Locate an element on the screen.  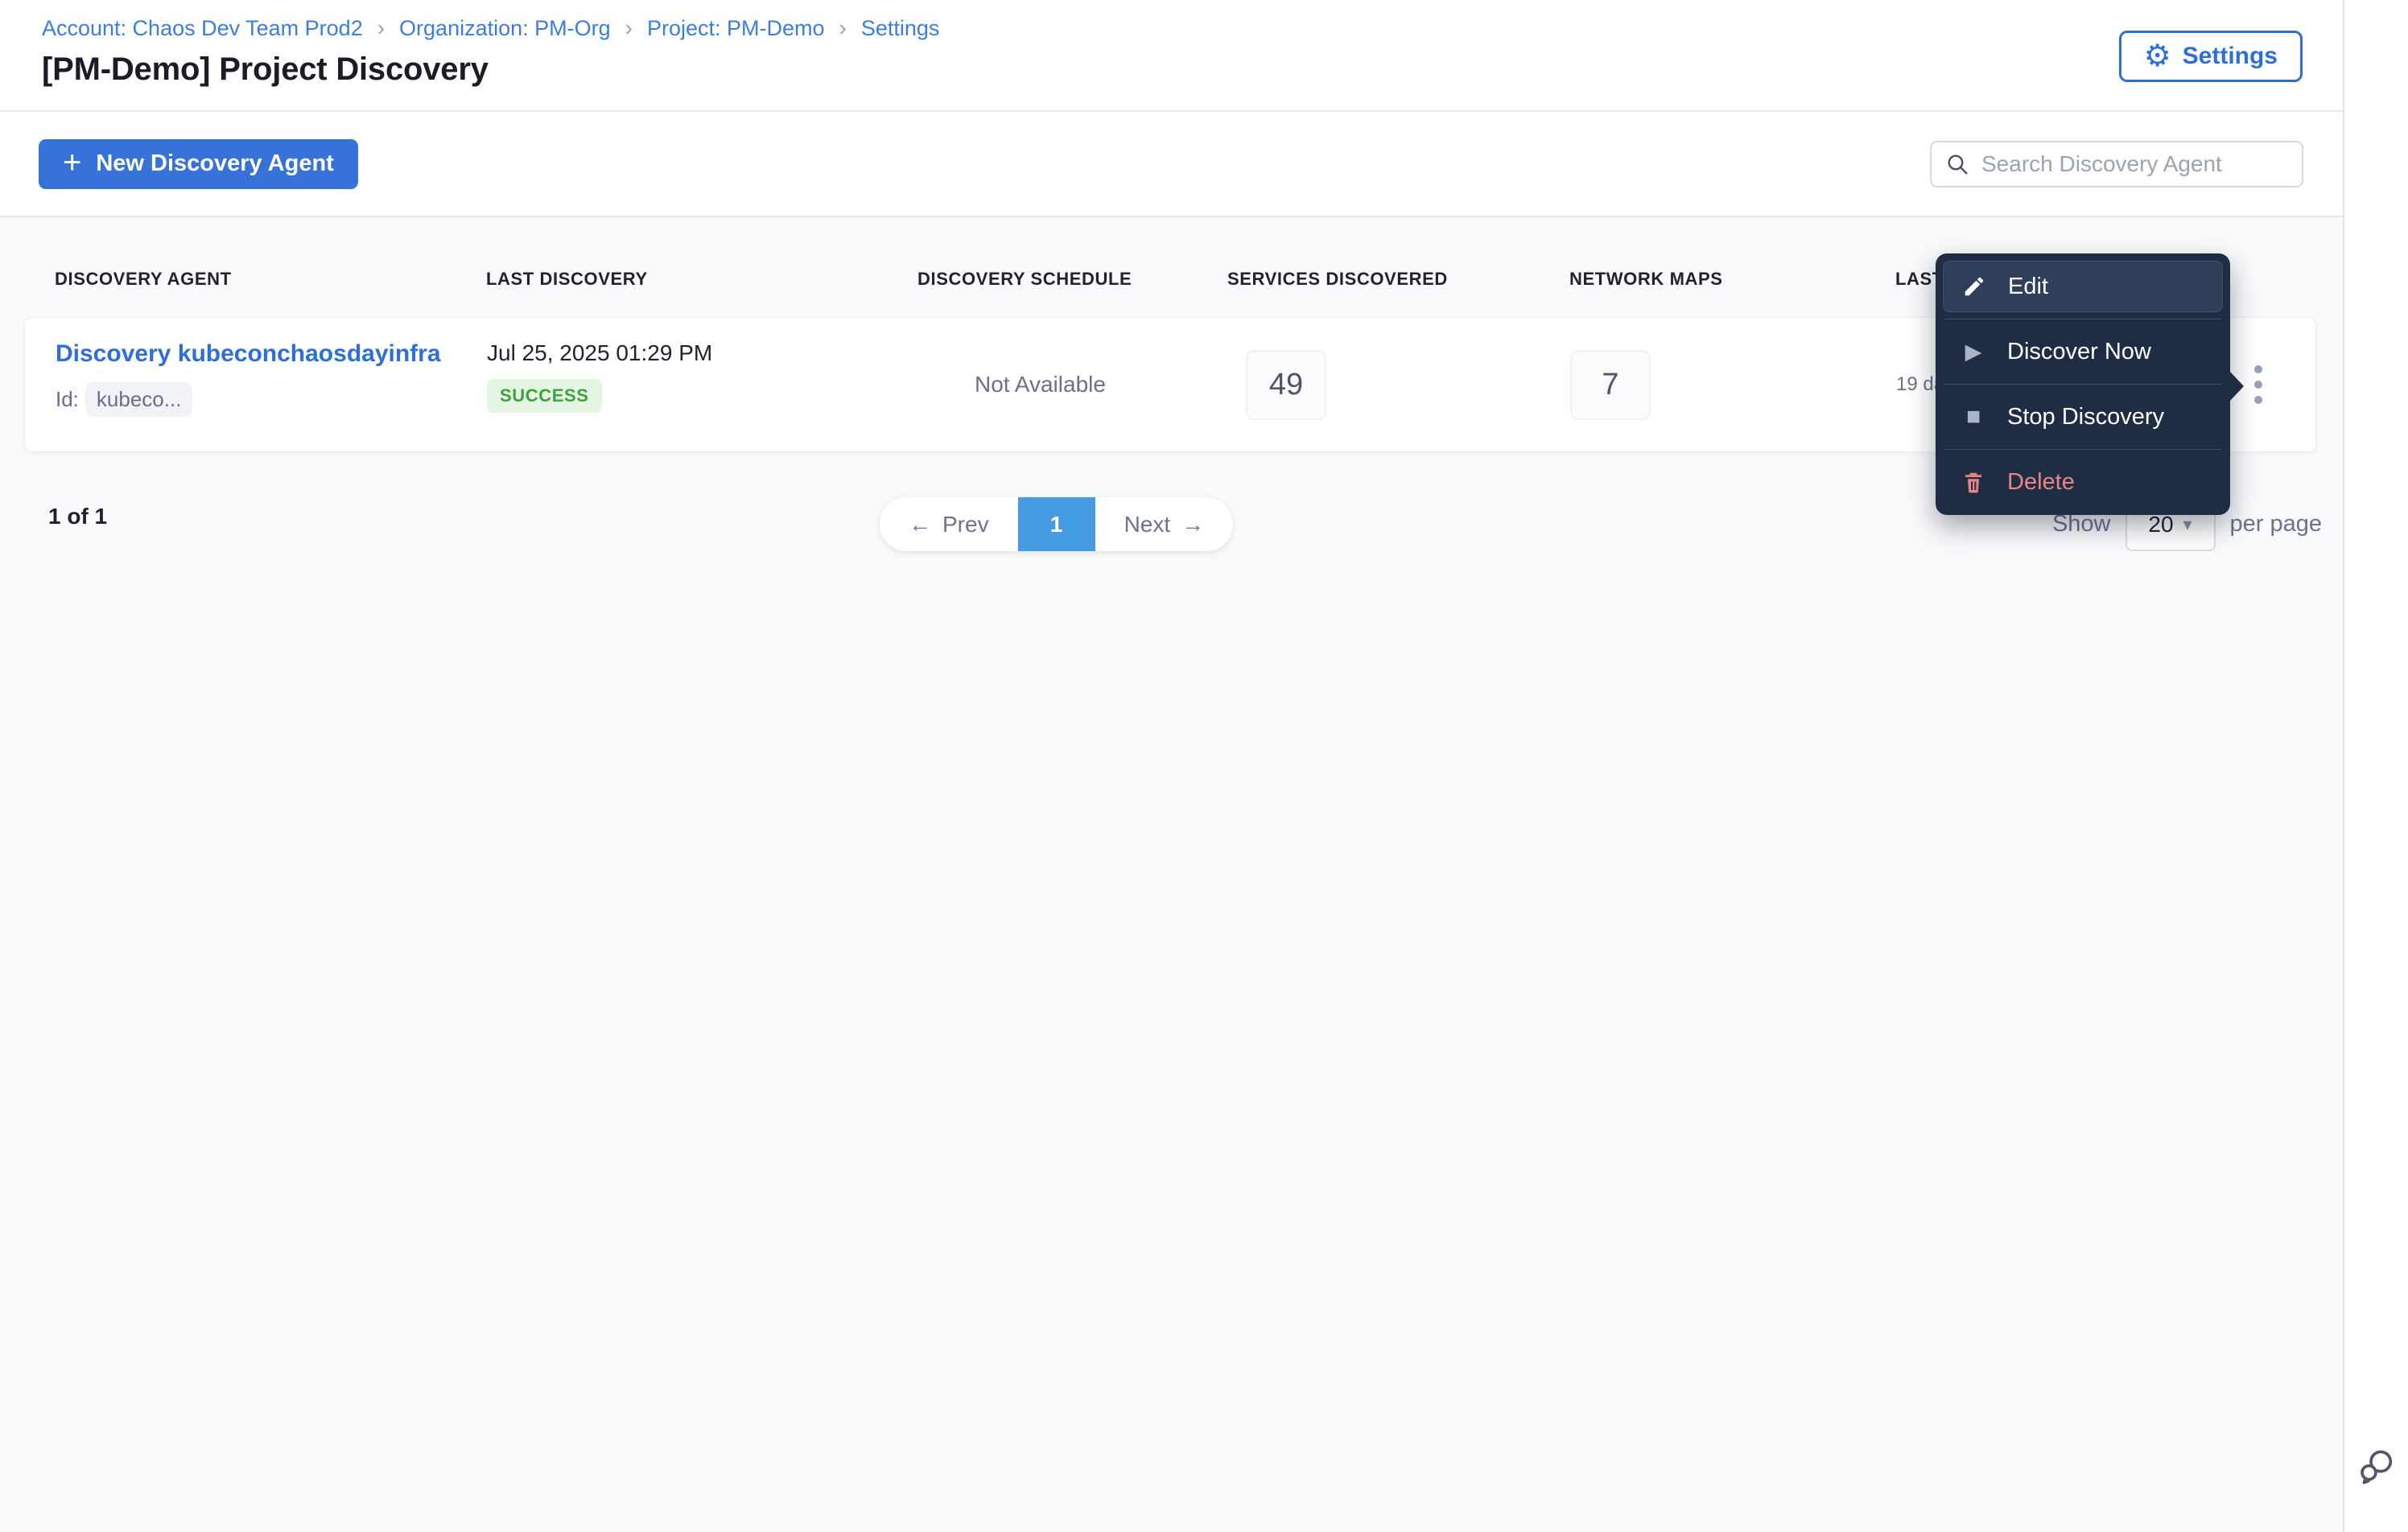
trash-icon is located at coordinates (1973, 482).